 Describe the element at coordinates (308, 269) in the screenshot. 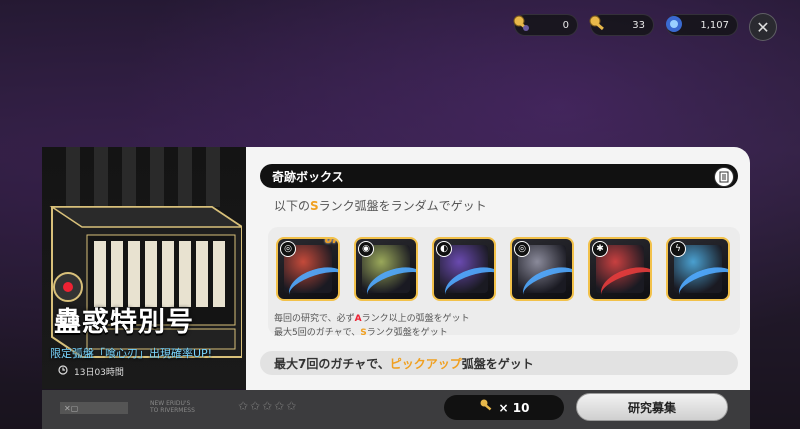

I see `disc-card: ◎ UP` at that location.